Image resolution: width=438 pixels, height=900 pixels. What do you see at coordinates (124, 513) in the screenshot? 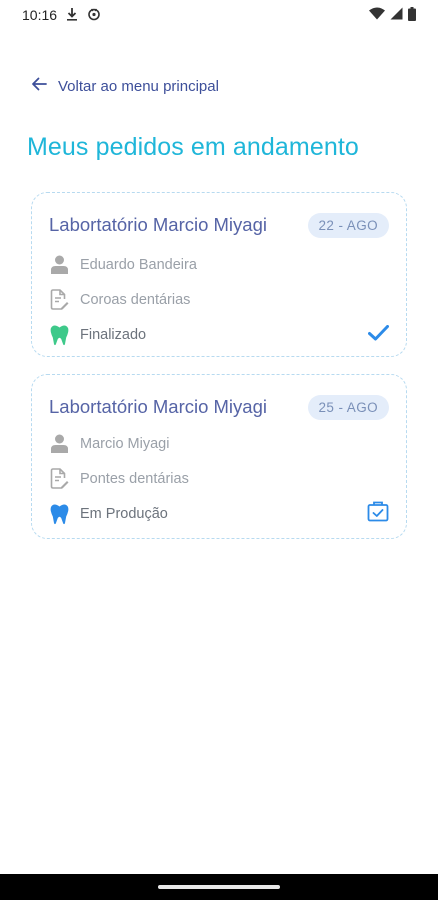
I see `status-label: Em Produção` at bounding box center [124, 513].